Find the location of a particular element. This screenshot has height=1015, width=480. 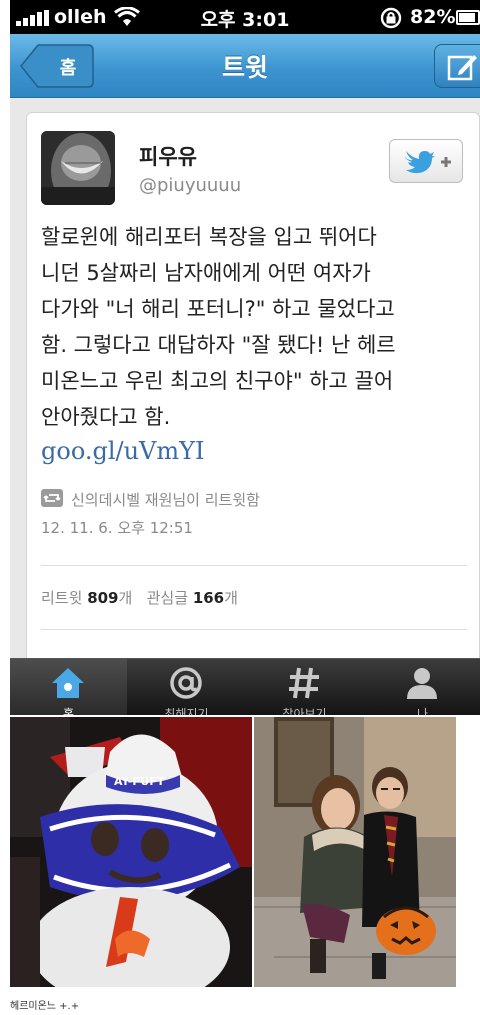

status-bar: olleh 오후 3:01 82% is located at coordinates (245, 17).